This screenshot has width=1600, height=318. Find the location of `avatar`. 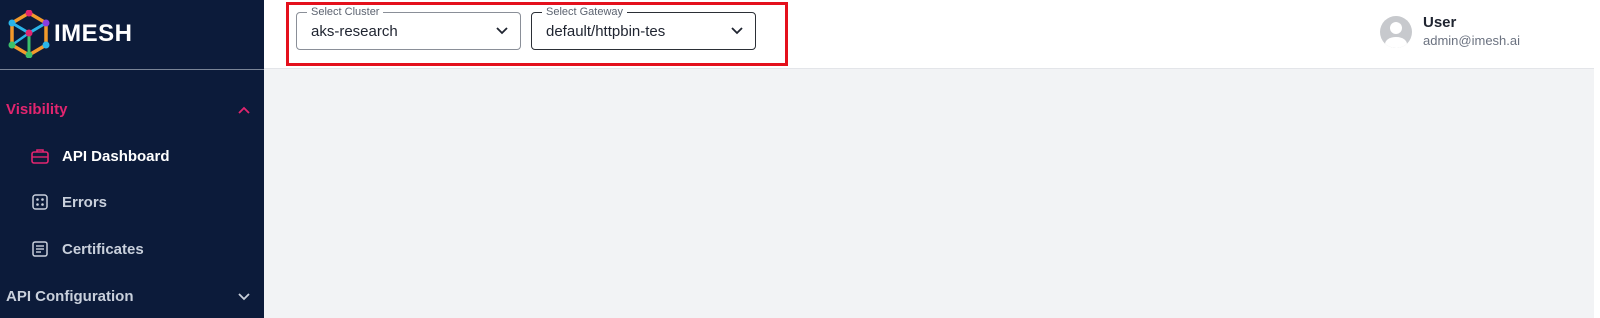

avatar is located at coordinates (1396, 32).